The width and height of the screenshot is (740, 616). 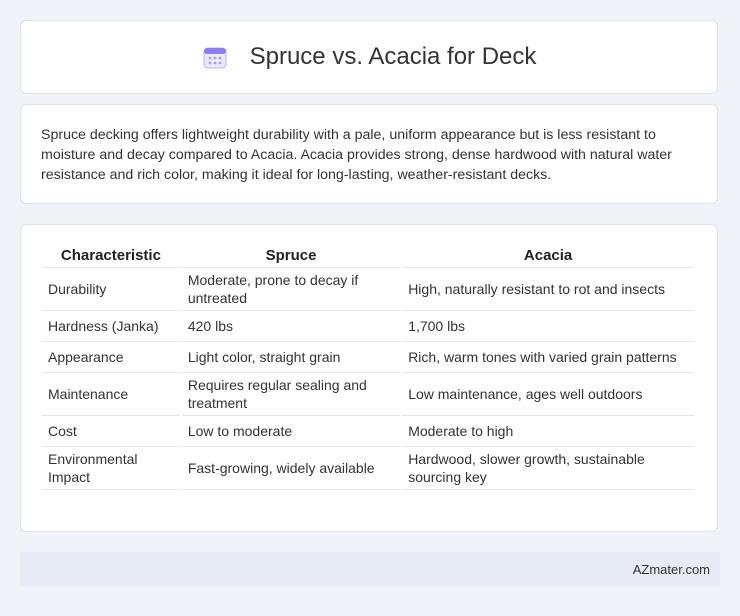 I want to click on table-cell: Low to moderate, so click(x=291, y=431).